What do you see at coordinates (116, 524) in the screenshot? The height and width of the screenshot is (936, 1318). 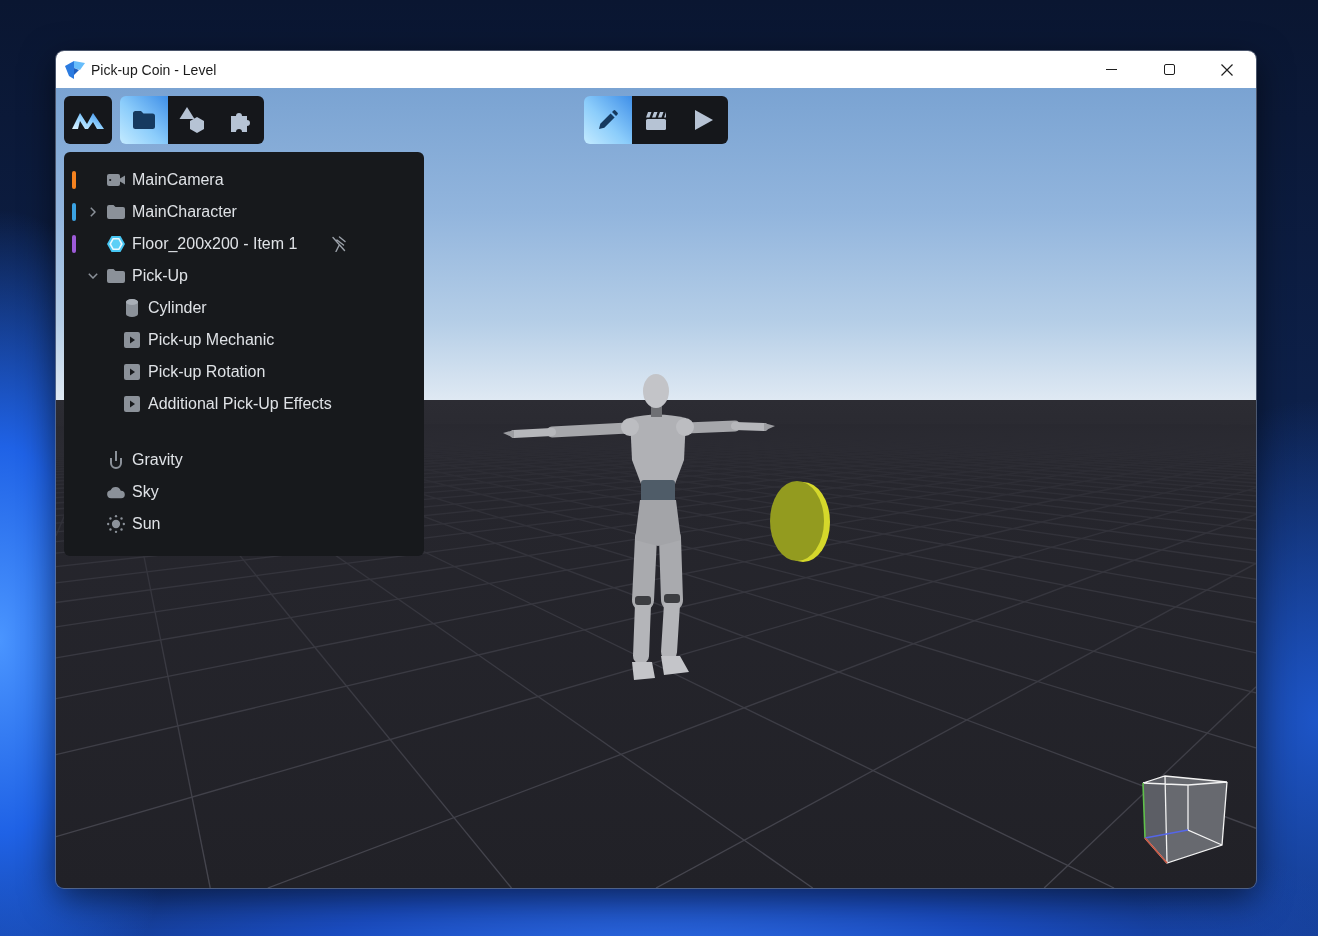 I see `sun-icon` at bounding box center [116, 524].